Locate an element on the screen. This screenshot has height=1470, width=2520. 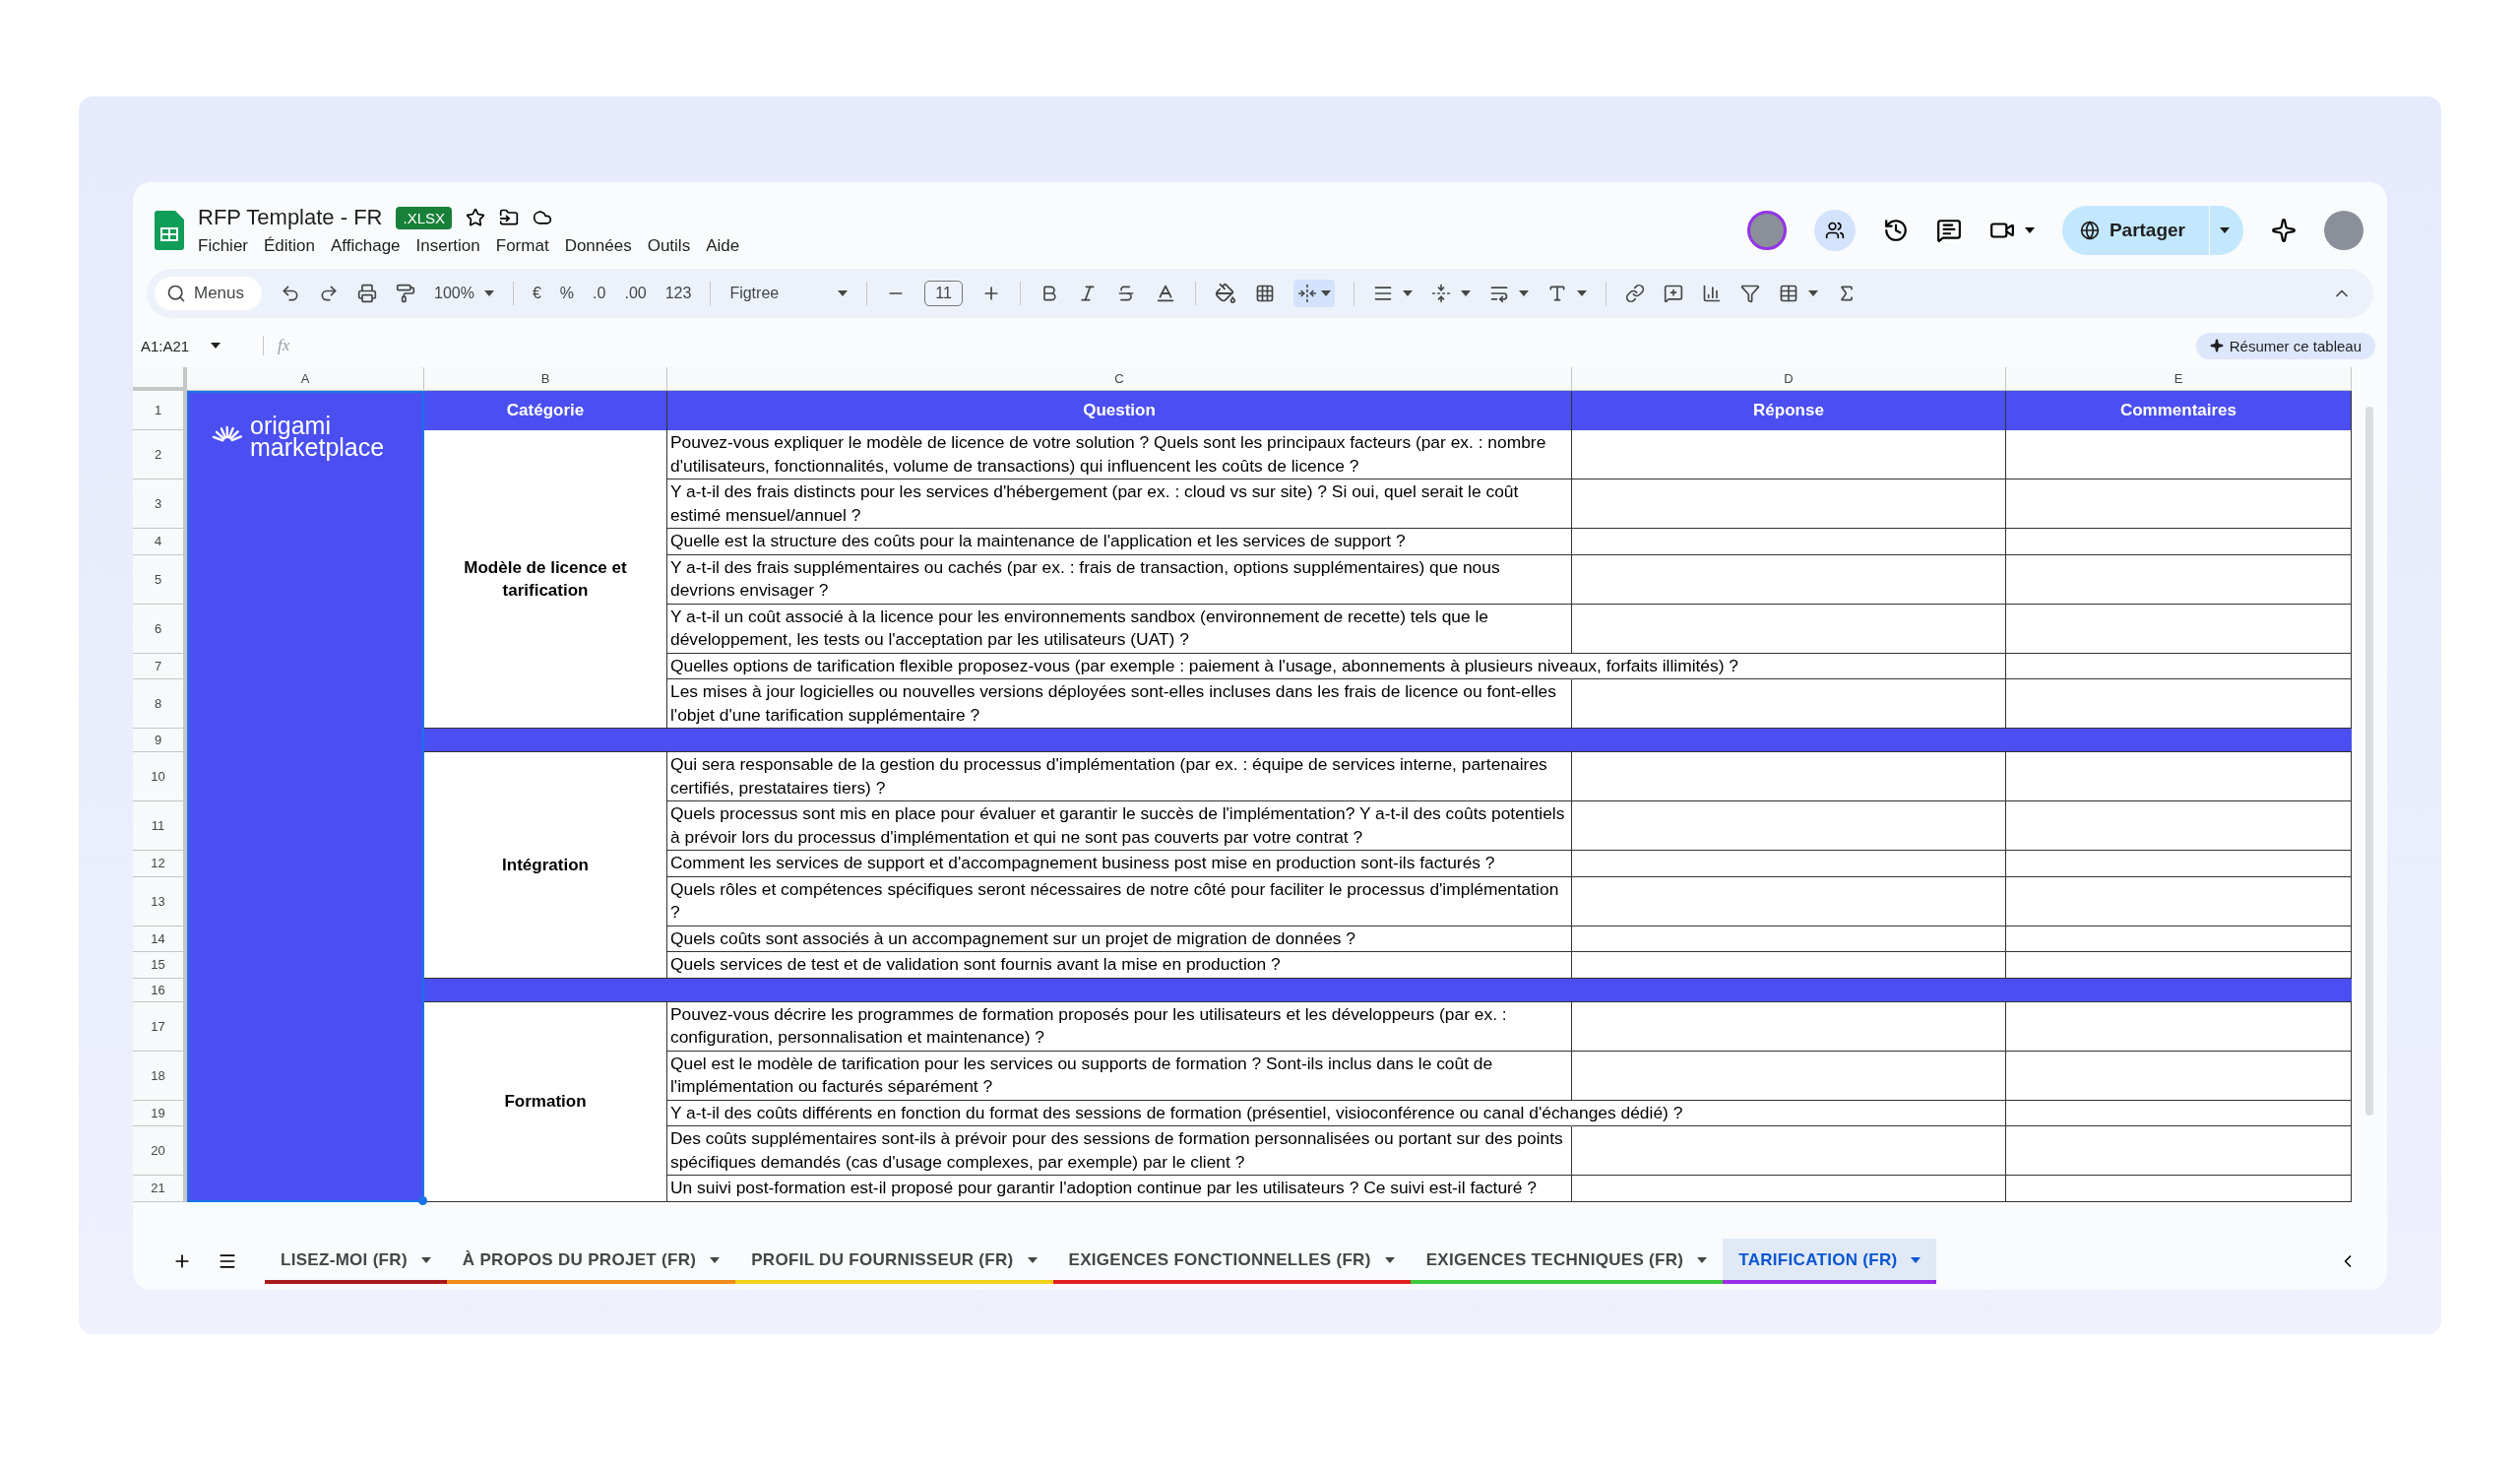
row-number: 7 is located at coordinates (160, 666).